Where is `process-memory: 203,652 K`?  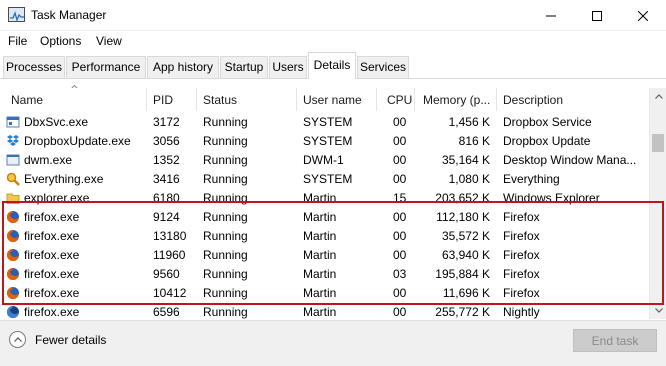 process-memory: 203,652 K is located at coordinates (462, 198).